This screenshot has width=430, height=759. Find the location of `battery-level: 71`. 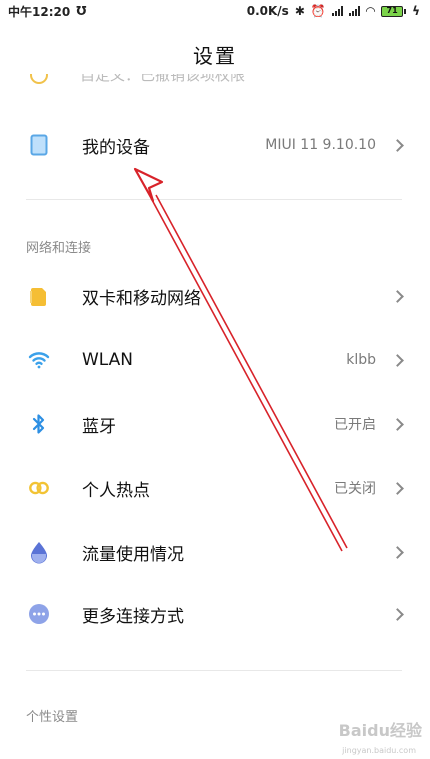

battery-level: 71 is located at coordinates (392, 11).